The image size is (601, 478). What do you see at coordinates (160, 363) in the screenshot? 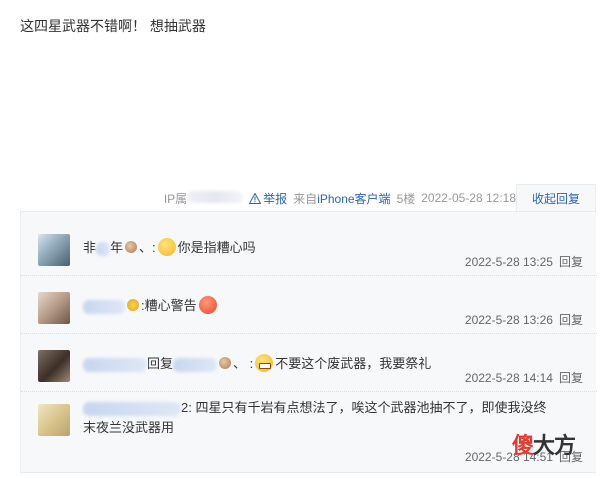
I see `reply-to-word: 回复` at bounding box center [160, 363].